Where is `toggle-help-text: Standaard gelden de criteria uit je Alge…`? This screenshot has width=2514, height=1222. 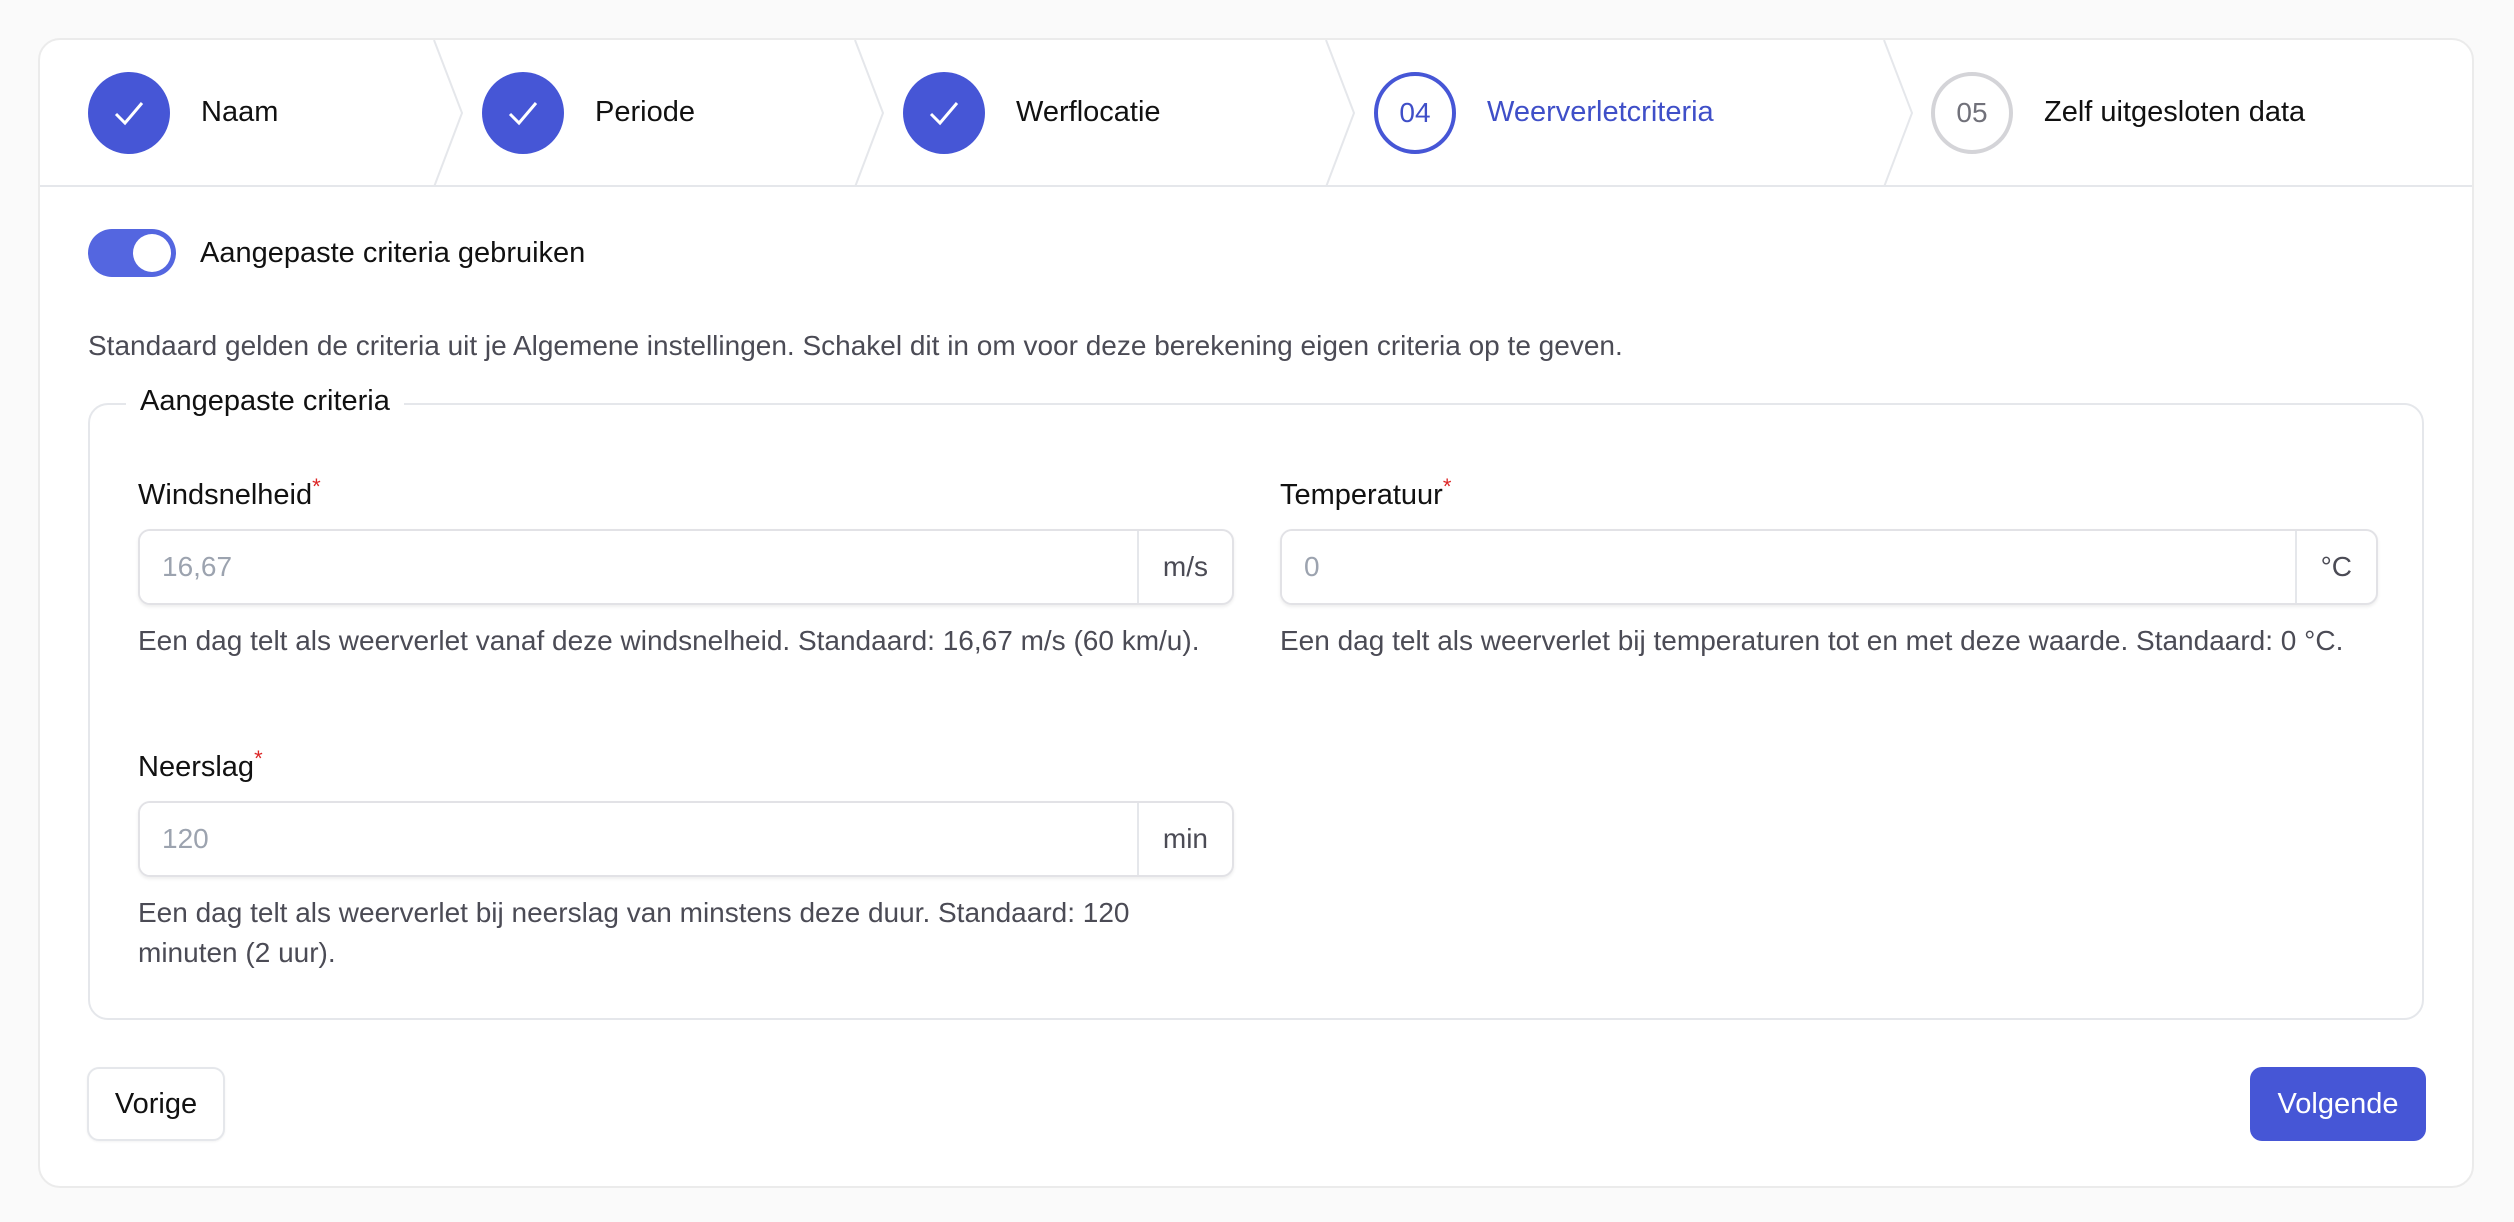
toggle-help-text: Standaard gelden de criteria uit je Alge… is located at coordinates (855, 345).